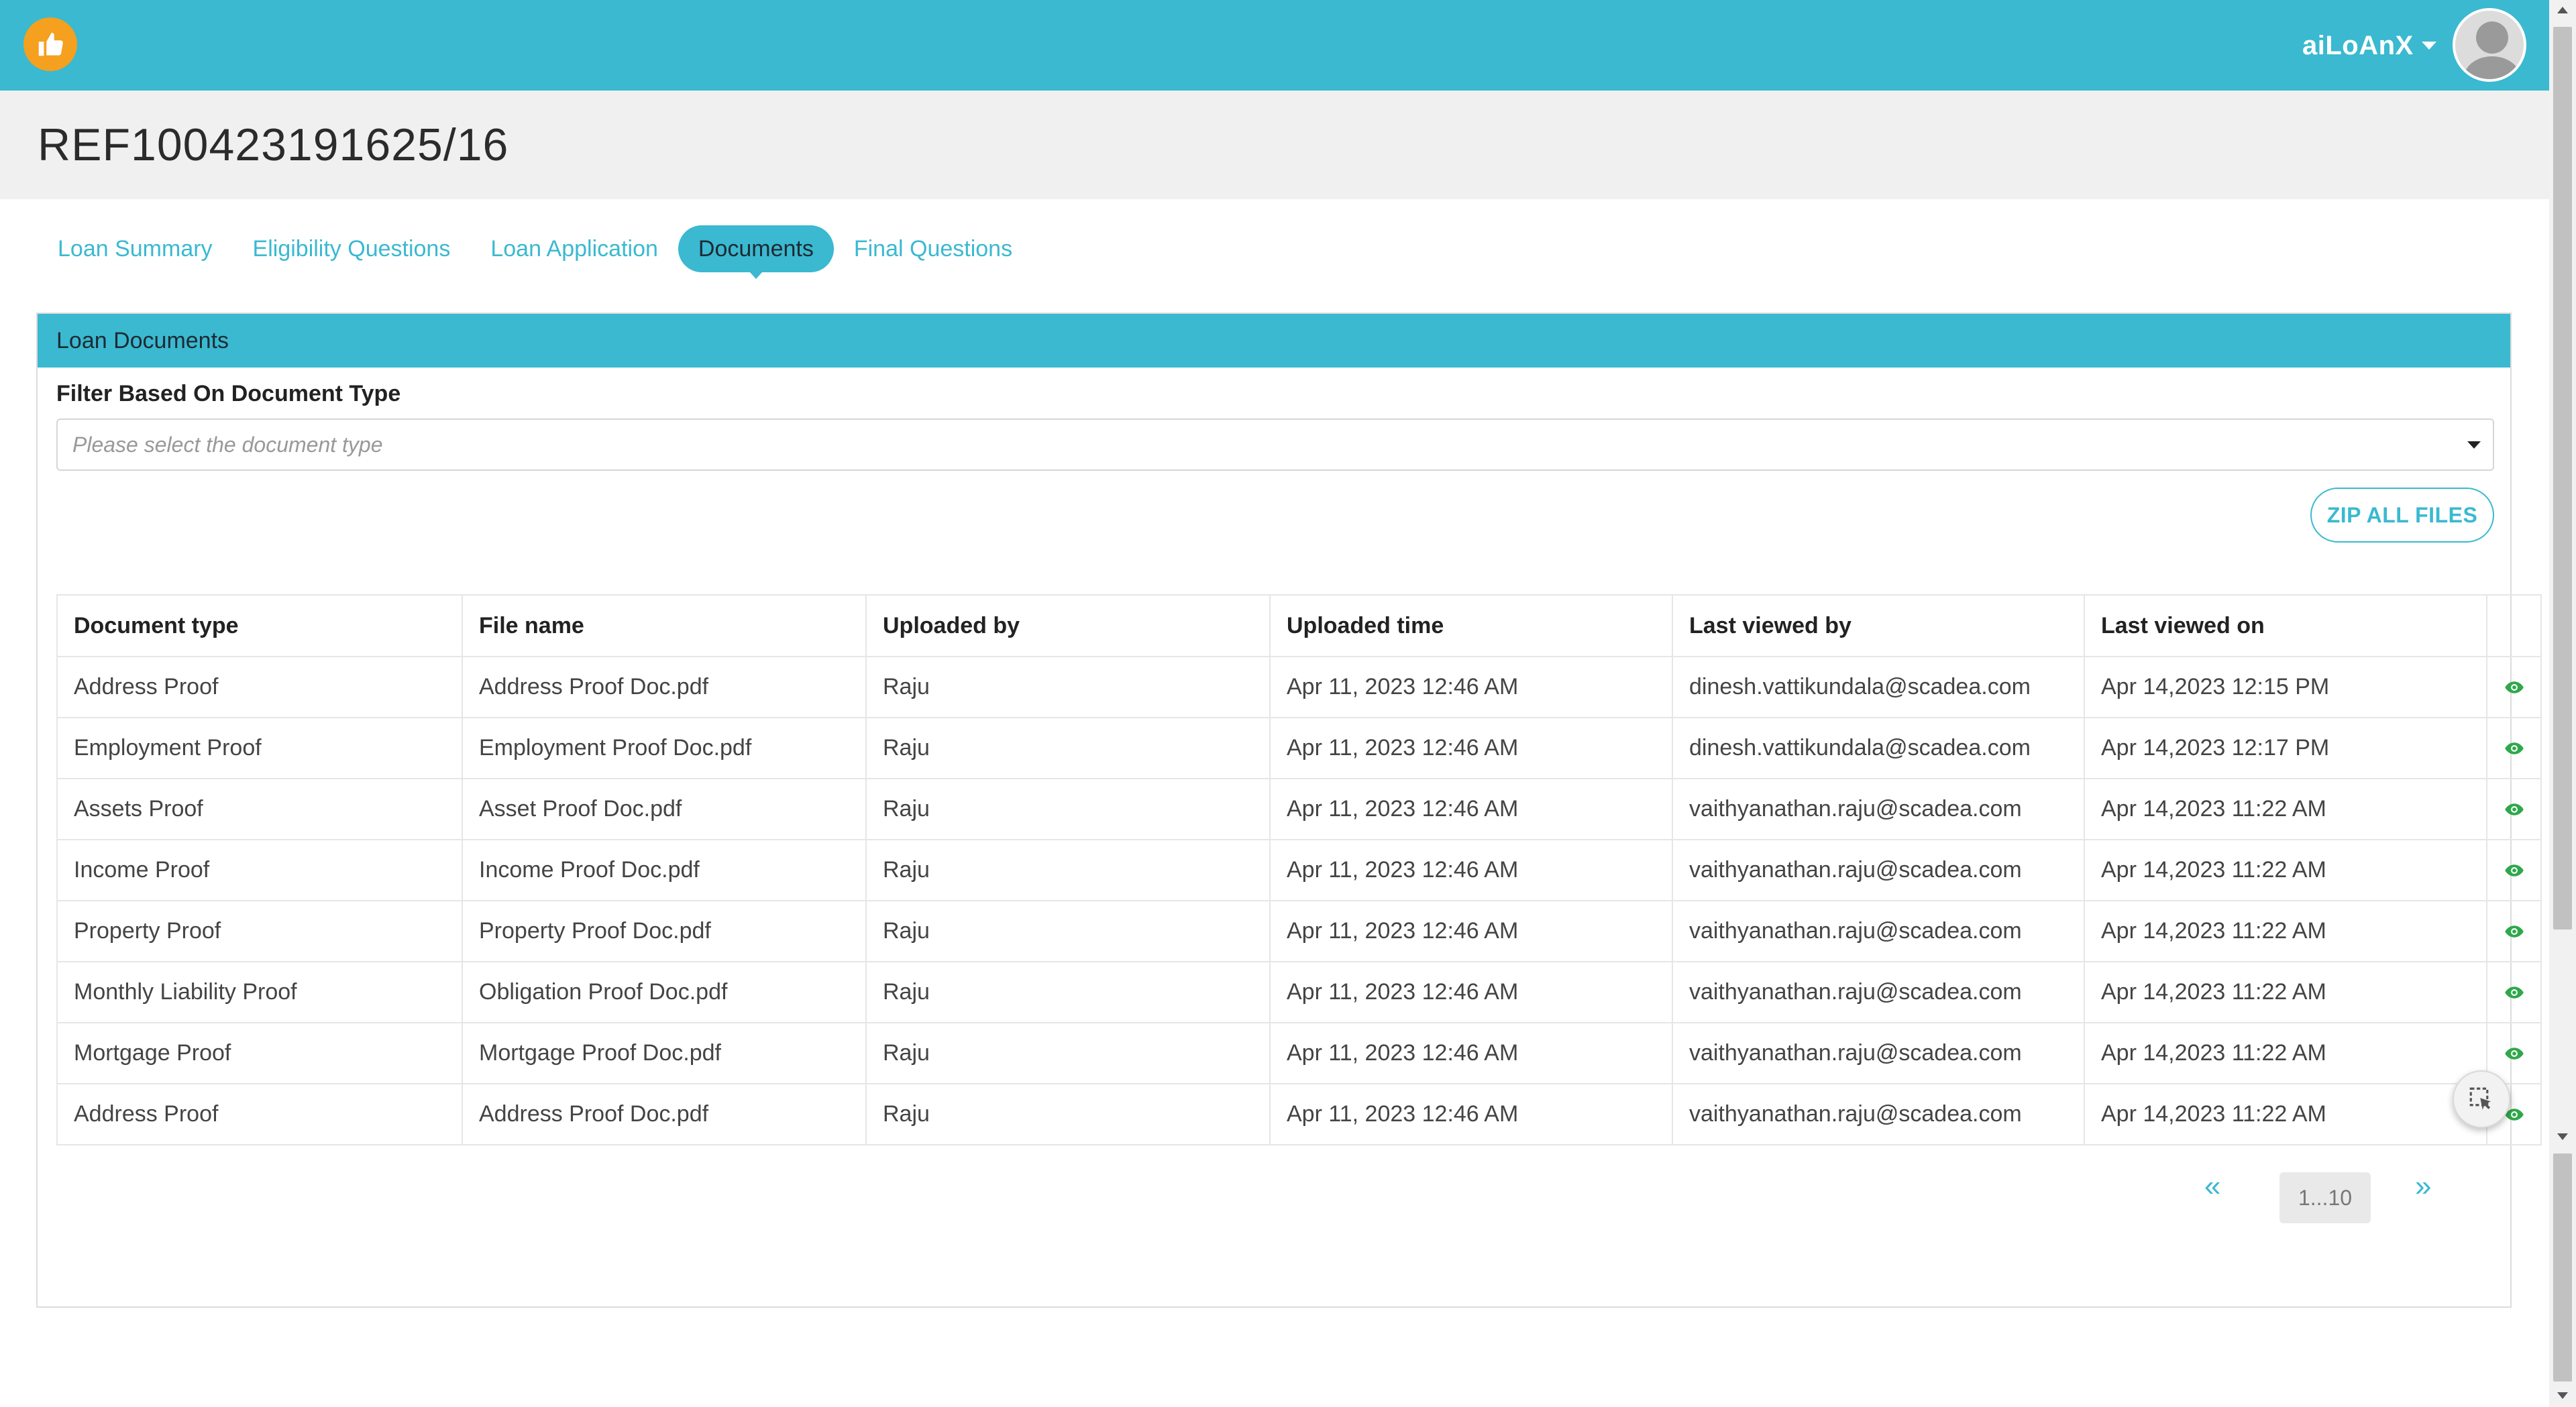 The image size is (2576, 1407). What do you see at coordinates (756, 252) in the screenshot?
I see `tab-documents: Documents` at bounding box center [756, 252].